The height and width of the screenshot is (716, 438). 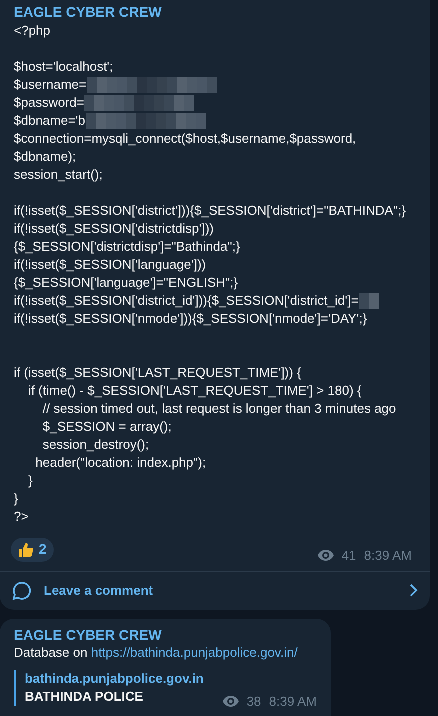 I want to click on view-count: 41, so click(x=349, y=556).